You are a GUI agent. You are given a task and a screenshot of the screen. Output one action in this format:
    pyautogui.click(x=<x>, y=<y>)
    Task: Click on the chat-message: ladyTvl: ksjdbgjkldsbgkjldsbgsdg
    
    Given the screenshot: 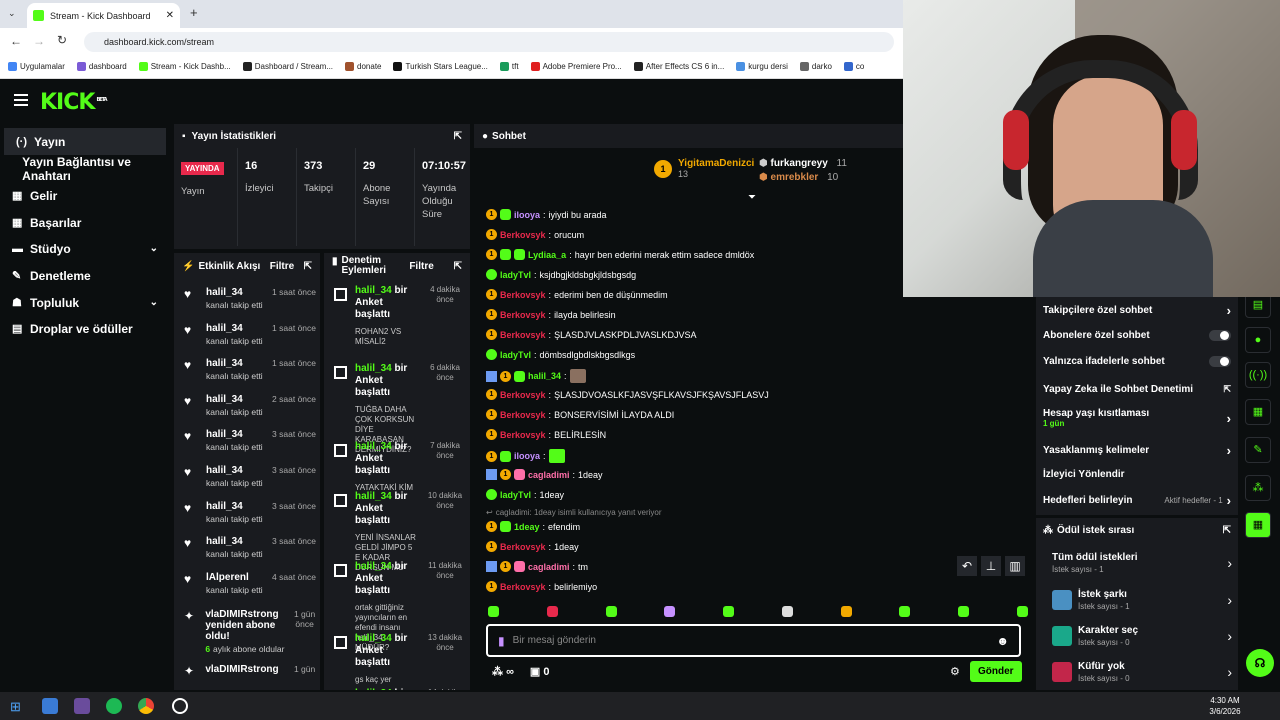 What is the action you would take?
    pyautogui.click(x=561, y=274)
    